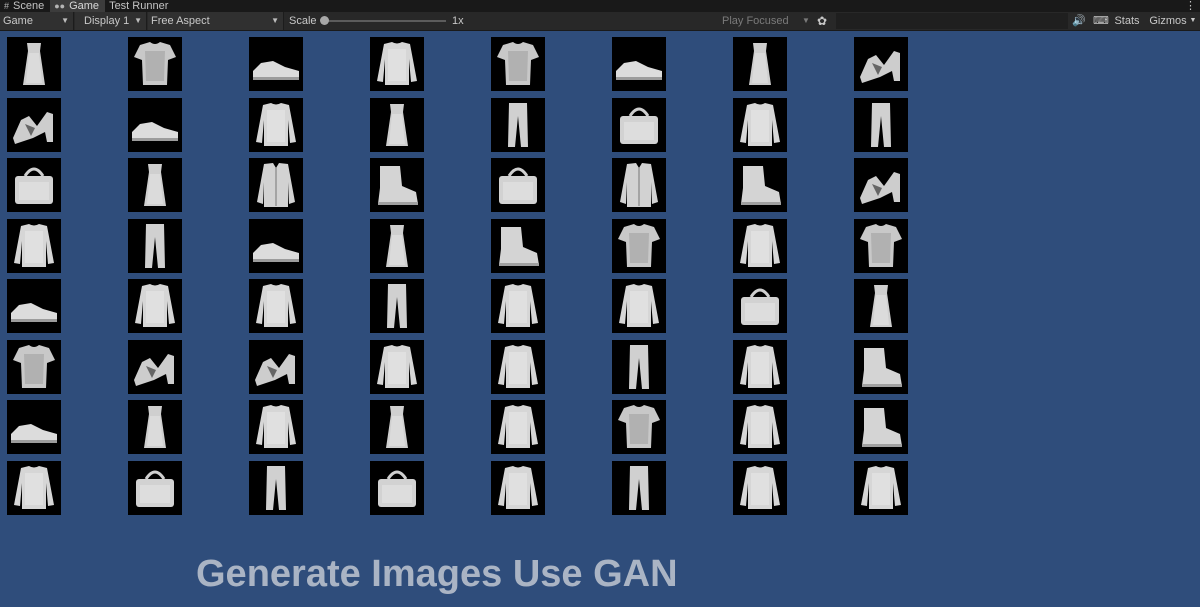  Describe the element at coordinates (180, 21) in the screenshot. I see `aspect-dropdown-label: Free Aspect` at that location.